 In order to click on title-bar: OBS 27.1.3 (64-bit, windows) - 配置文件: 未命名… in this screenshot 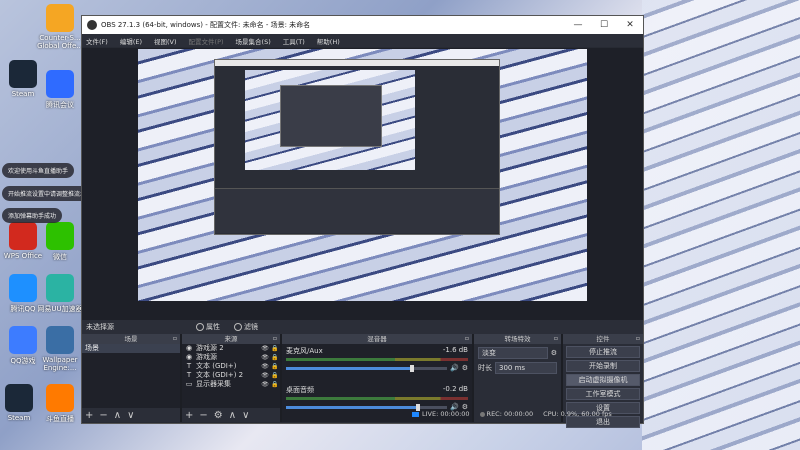, I will do `click(362, 25)`.